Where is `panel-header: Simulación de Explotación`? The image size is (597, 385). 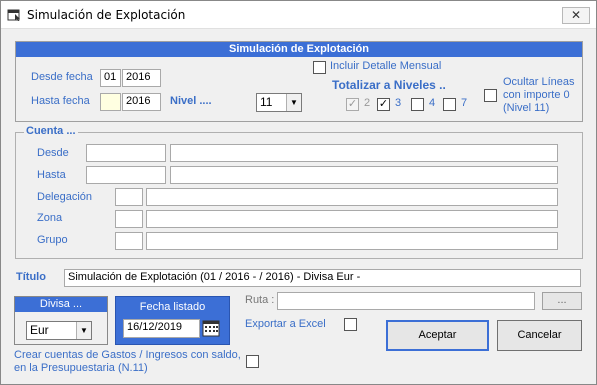
panel-header: Simulación de Explotación is located at coordinates (299, 49).